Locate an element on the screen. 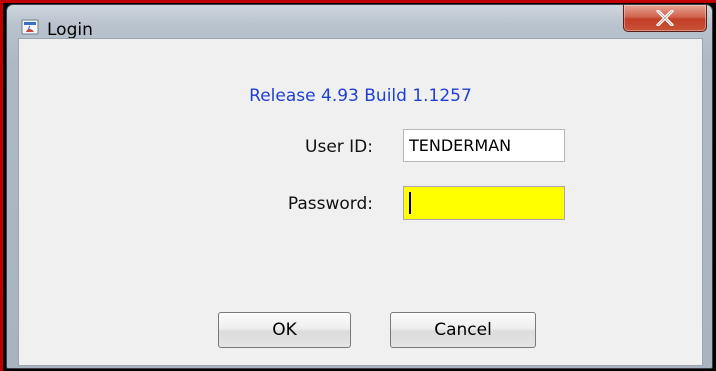  window-title: Login is located at coordinates (70, 30).